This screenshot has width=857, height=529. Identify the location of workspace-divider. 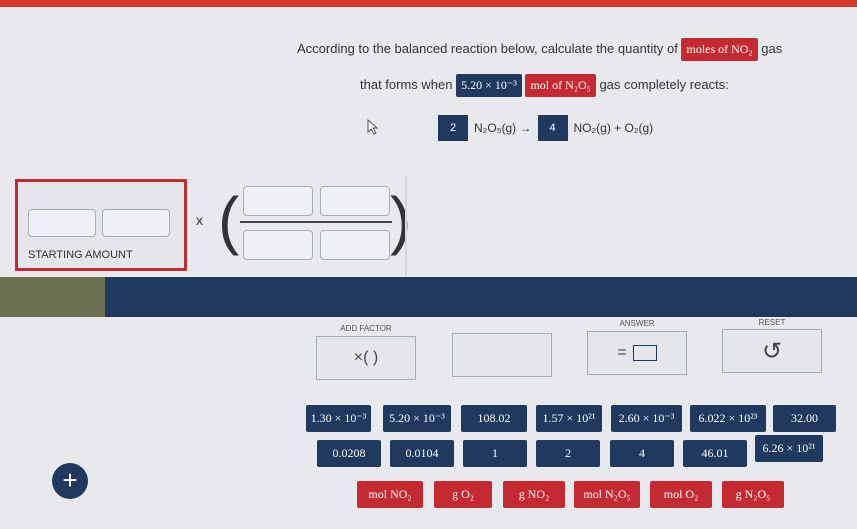
(406, 226).